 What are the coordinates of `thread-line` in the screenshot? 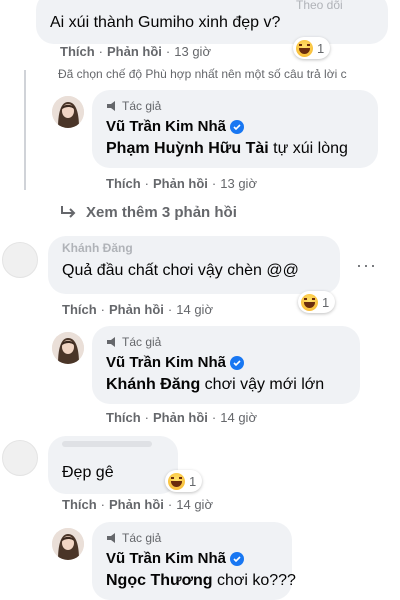 It's located at (25, 130).